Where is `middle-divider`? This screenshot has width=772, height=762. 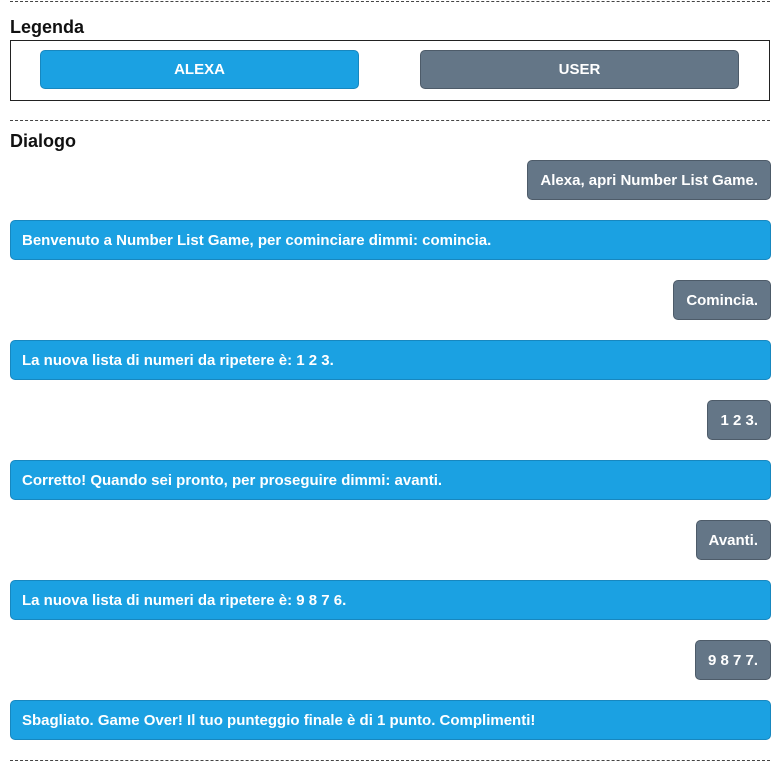
middle-divider is located at coordinates (390, 120).